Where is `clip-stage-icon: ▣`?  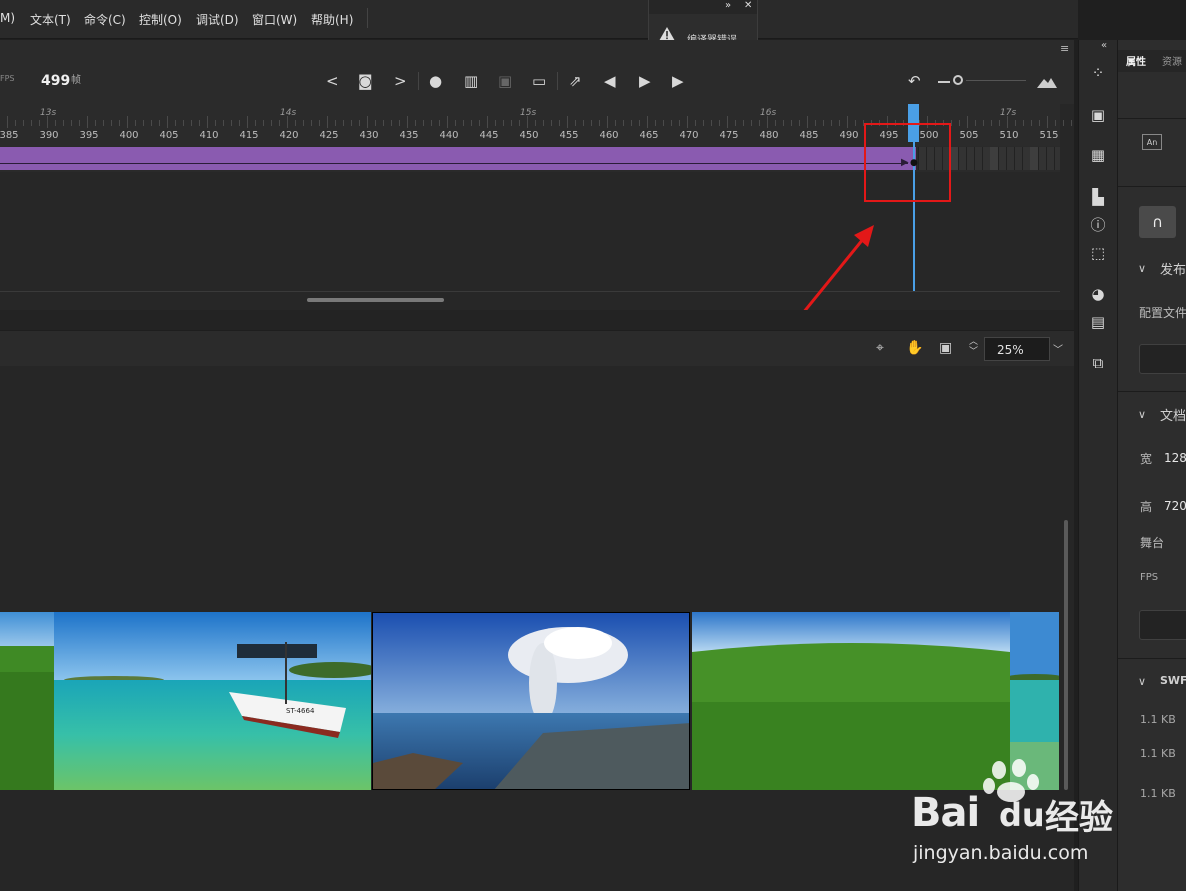
clip-stage-icon: ▣ is located at coordinates (945, 348).